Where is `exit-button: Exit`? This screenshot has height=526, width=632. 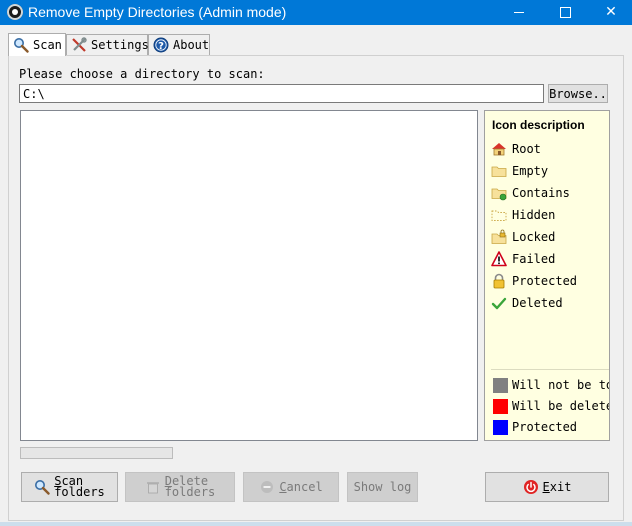 exit-button: Exit is located at coordinates (547, 487).